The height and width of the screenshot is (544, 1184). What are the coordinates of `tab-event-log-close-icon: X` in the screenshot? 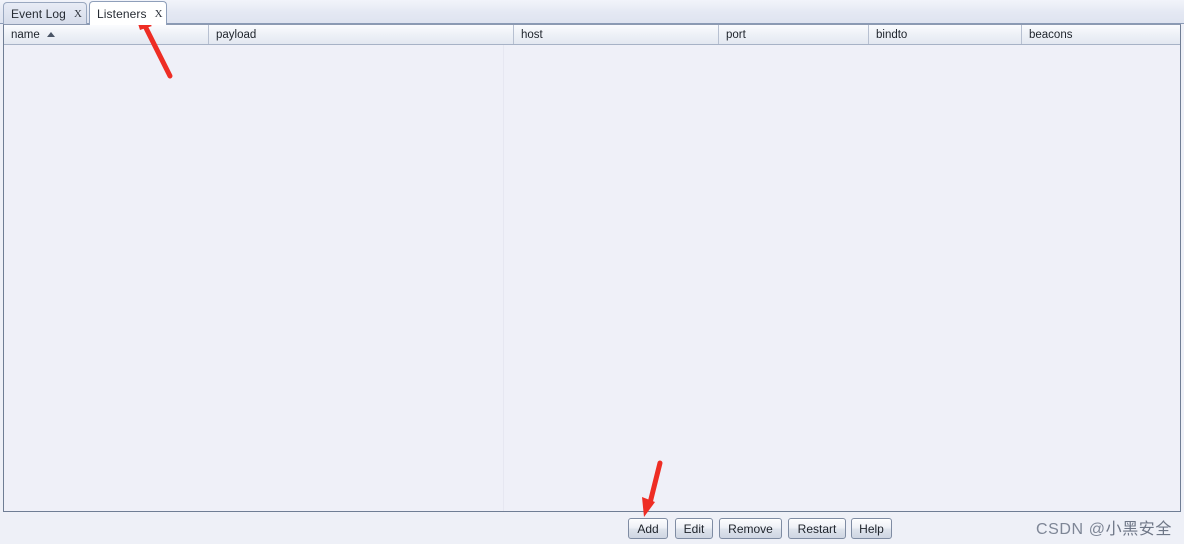 It's located at (78, 14).